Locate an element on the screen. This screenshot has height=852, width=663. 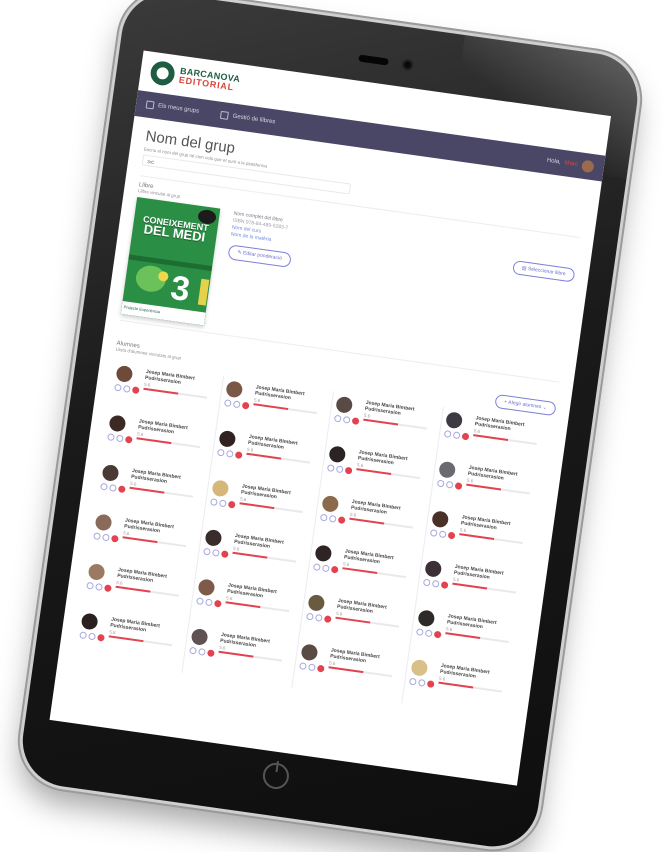
add-students-label: Afegir alumnes is located at coordinates (524, 405).